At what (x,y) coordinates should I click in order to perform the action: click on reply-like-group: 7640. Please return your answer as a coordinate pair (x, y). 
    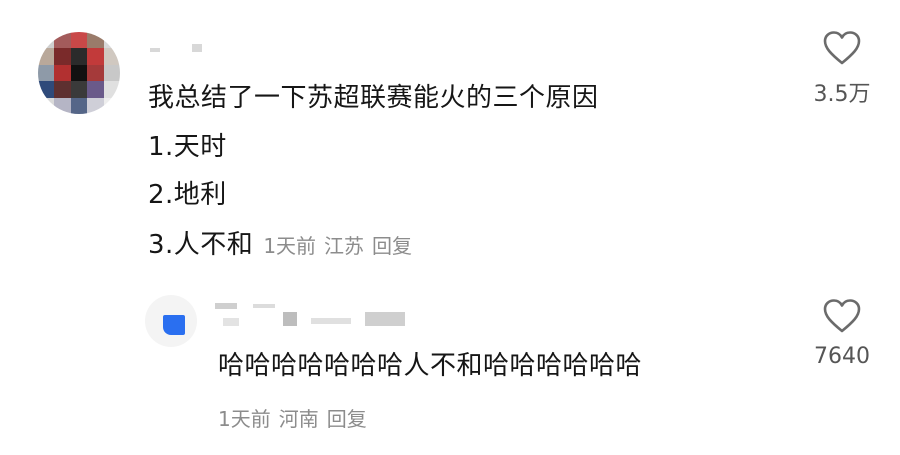
    Looking at the image, I should click on (842, 333).